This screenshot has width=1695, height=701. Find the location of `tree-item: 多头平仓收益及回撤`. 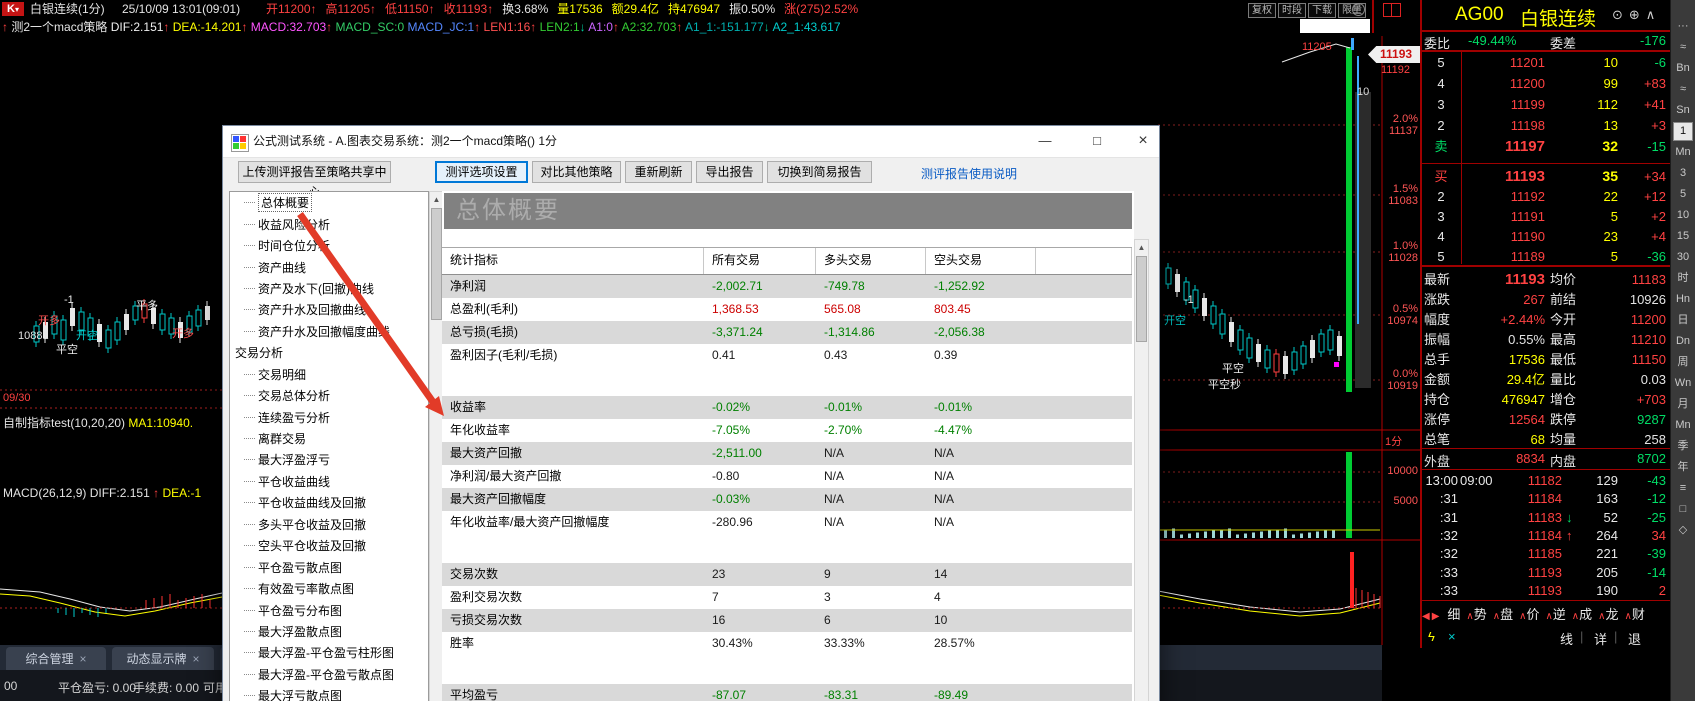

tree-item: 多头平仓收益及回撤 is located at coordinates (329, 524).